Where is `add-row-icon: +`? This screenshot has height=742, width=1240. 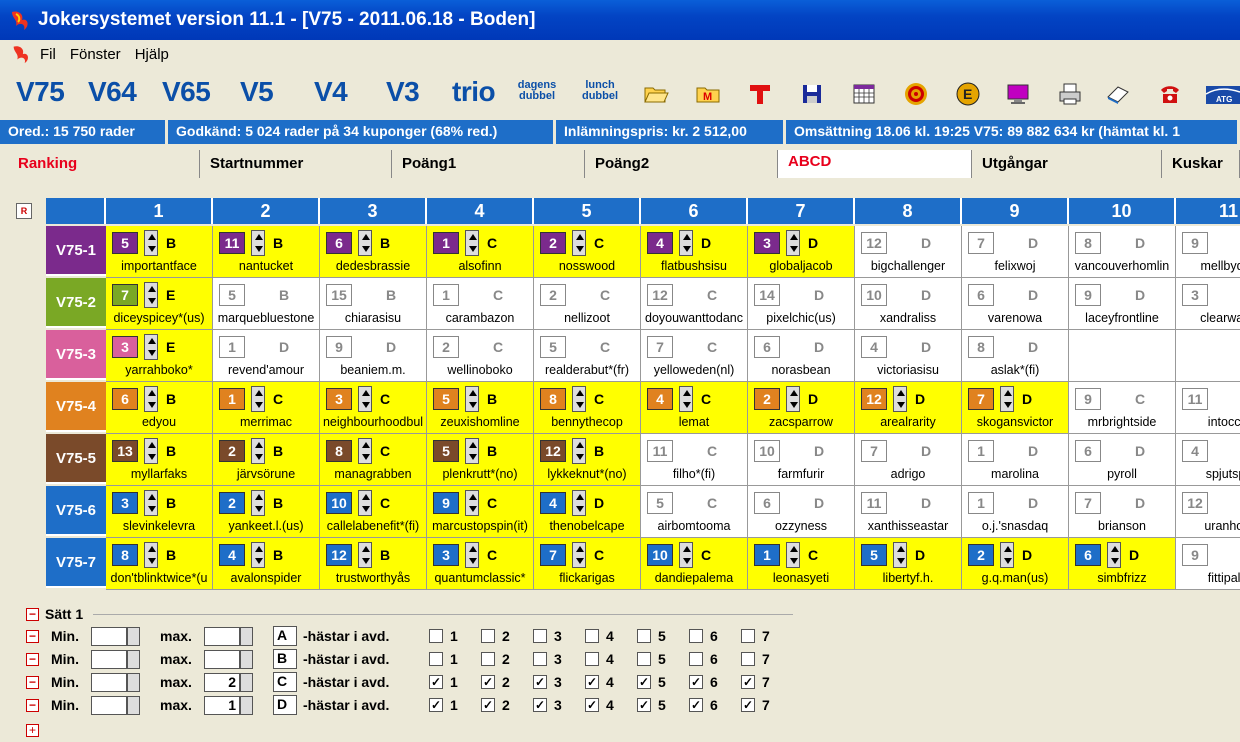
add-row-icon: + is located at coordinates (32, 731).